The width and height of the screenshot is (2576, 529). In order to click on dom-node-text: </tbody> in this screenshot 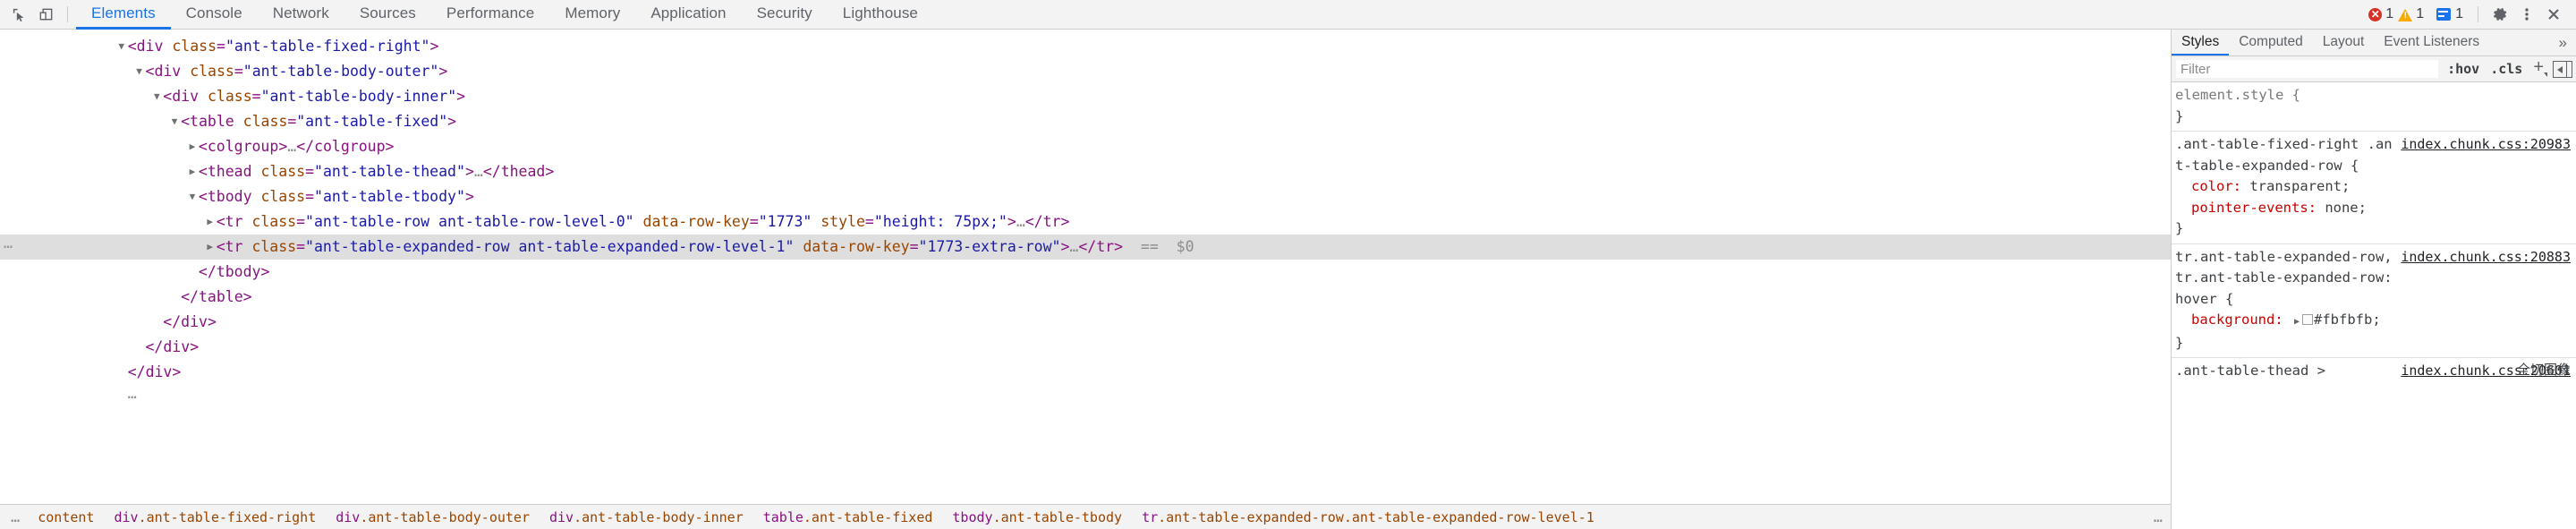, I will do `click(234, 271)`.